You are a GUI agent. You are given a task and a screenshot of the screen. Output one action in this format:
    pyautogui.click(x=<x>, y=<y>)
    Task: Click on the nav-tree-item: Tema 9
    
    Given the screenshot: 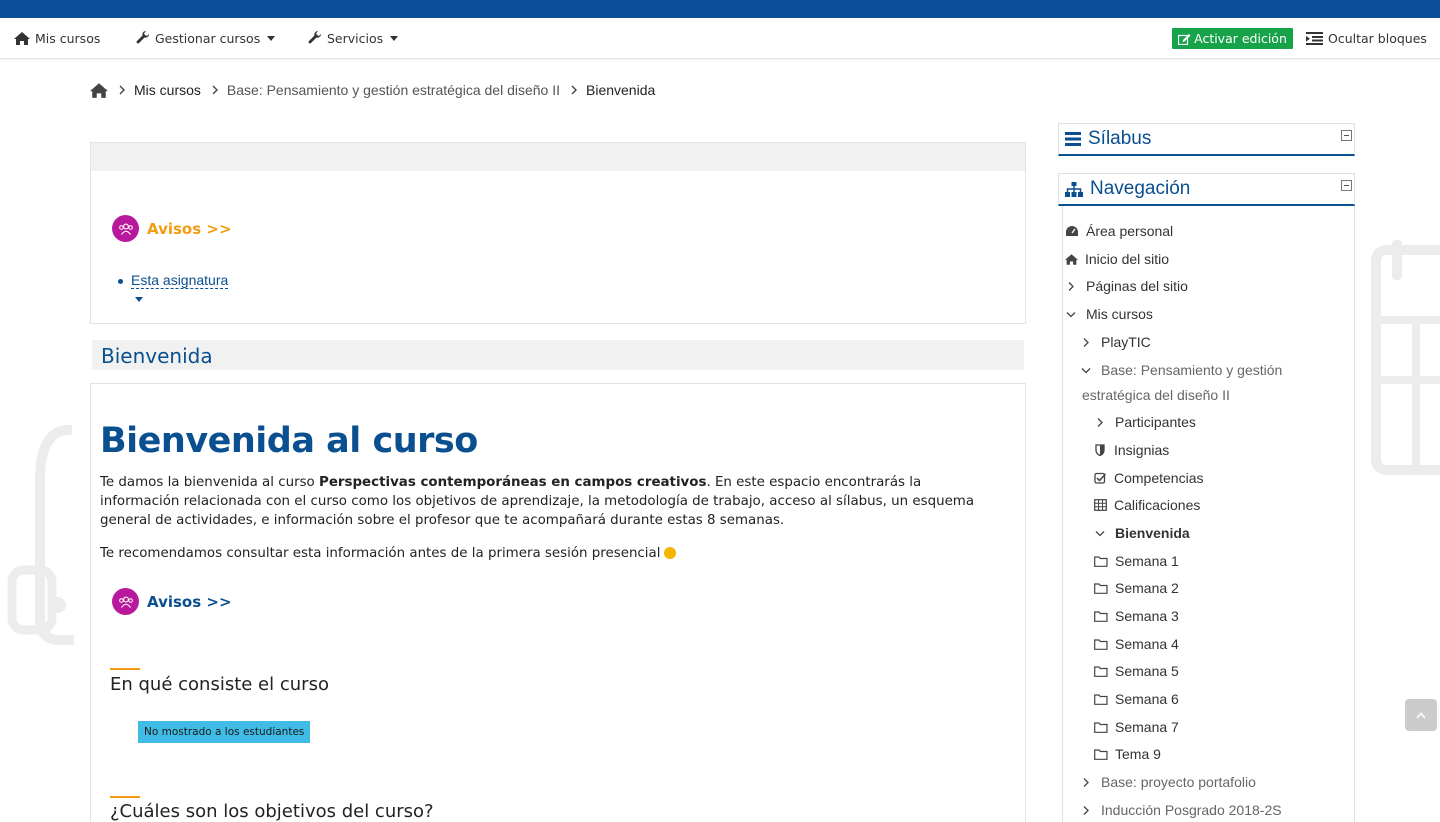 What is the action you would take?
    pyautogui.click(x=1127, y=754)
    